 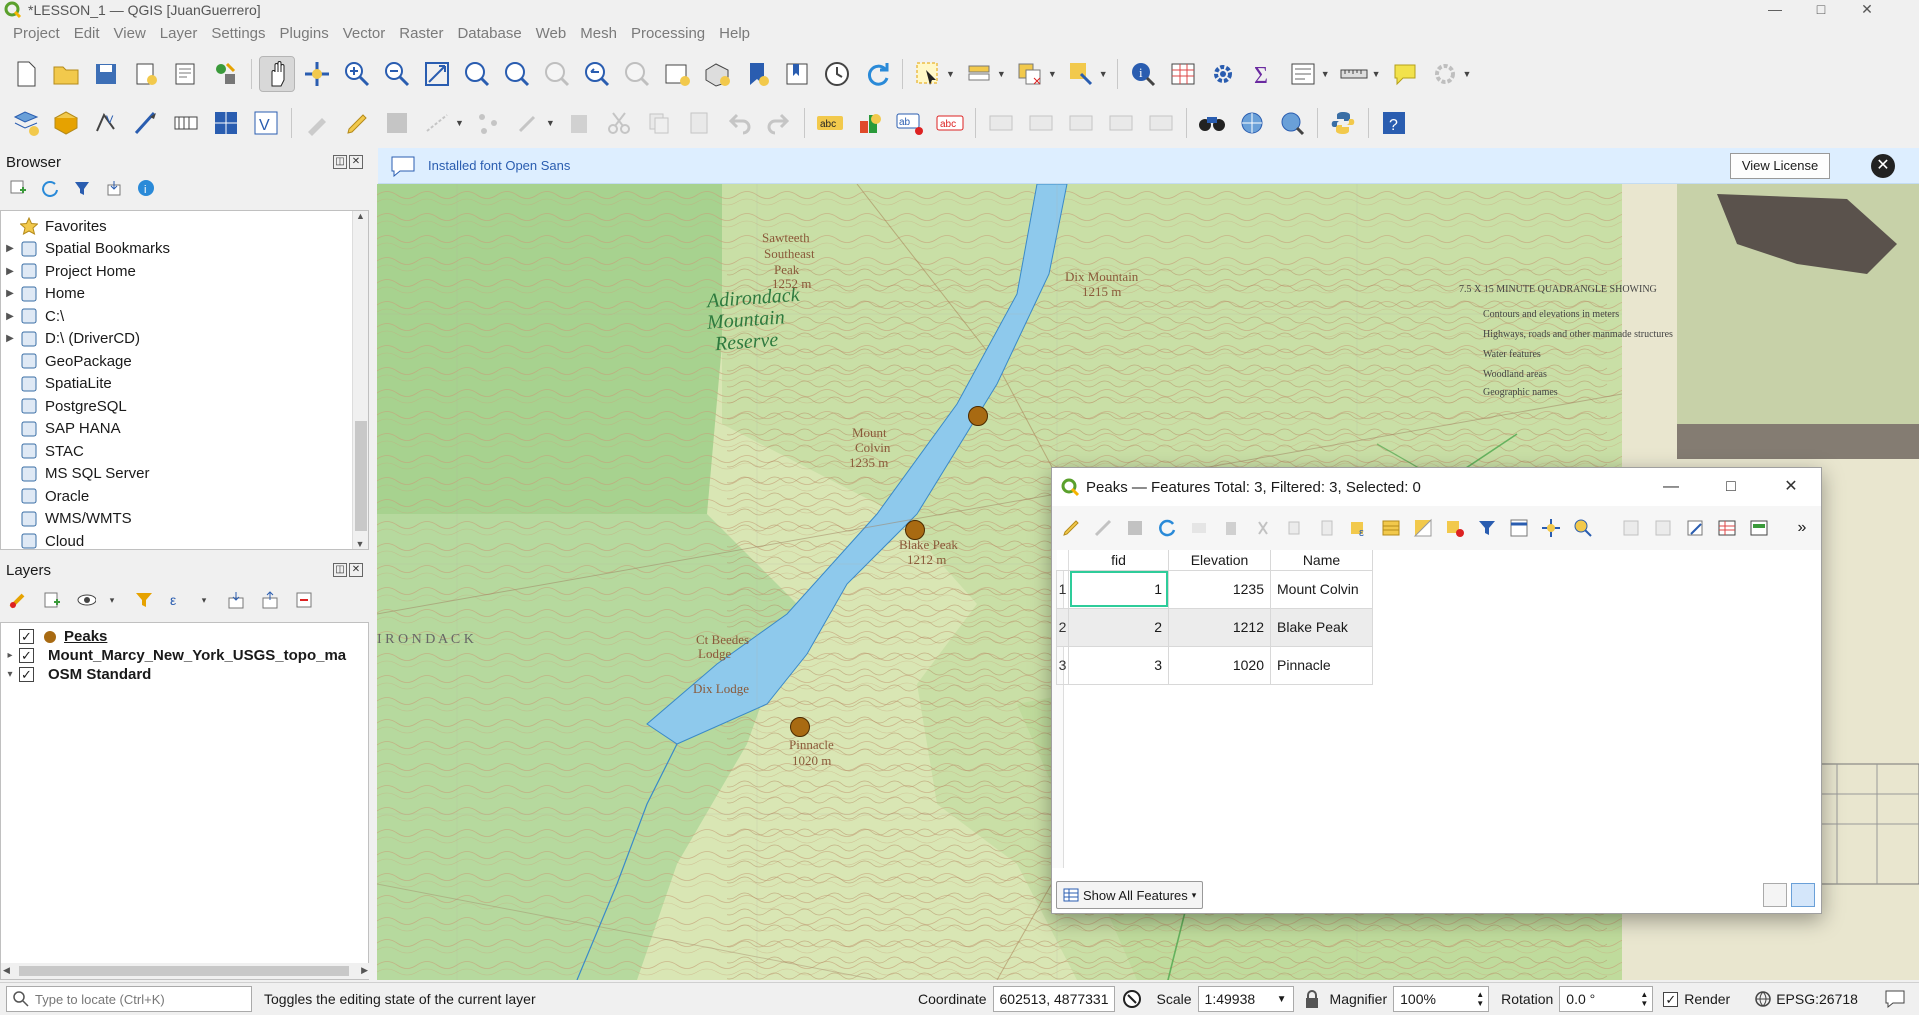 What do you see at coordinates (360, 544) in the screenshot?
I see `scroll-down-icon: ▼` at bounding box center [360, 544].